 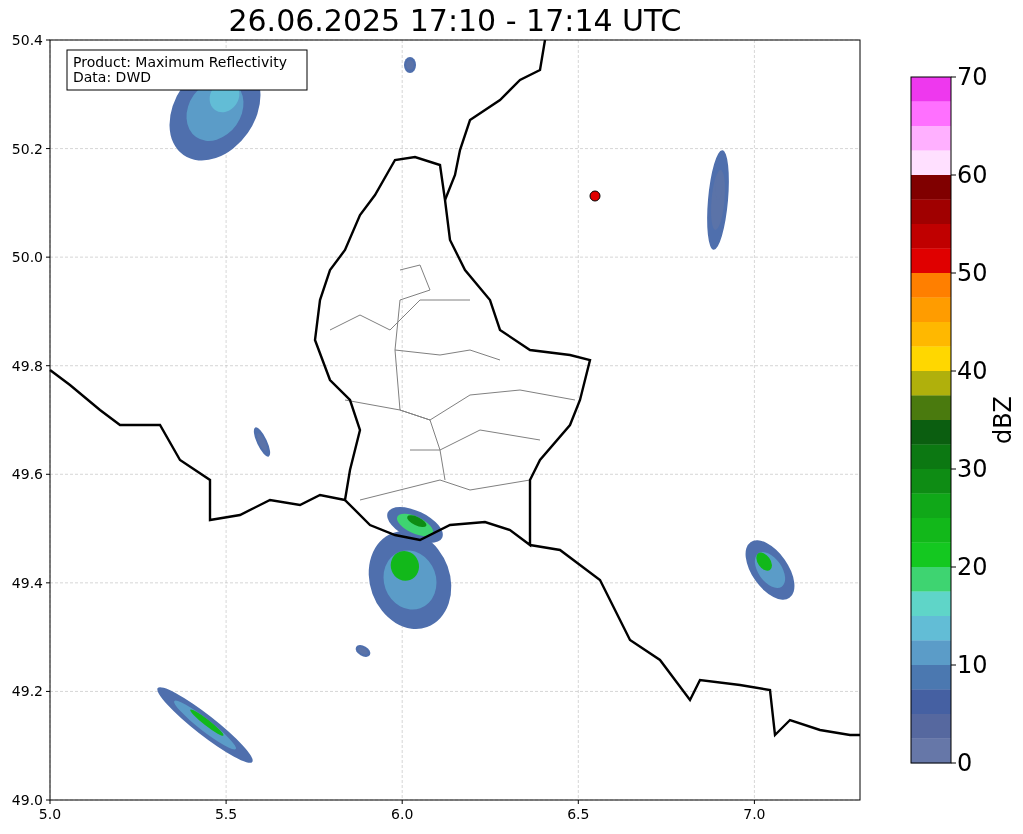 What do you see at coordinates (972, 567) in the screenshot?
I see `colorbar-tick-label: 20` at bounding box center [972, 567].